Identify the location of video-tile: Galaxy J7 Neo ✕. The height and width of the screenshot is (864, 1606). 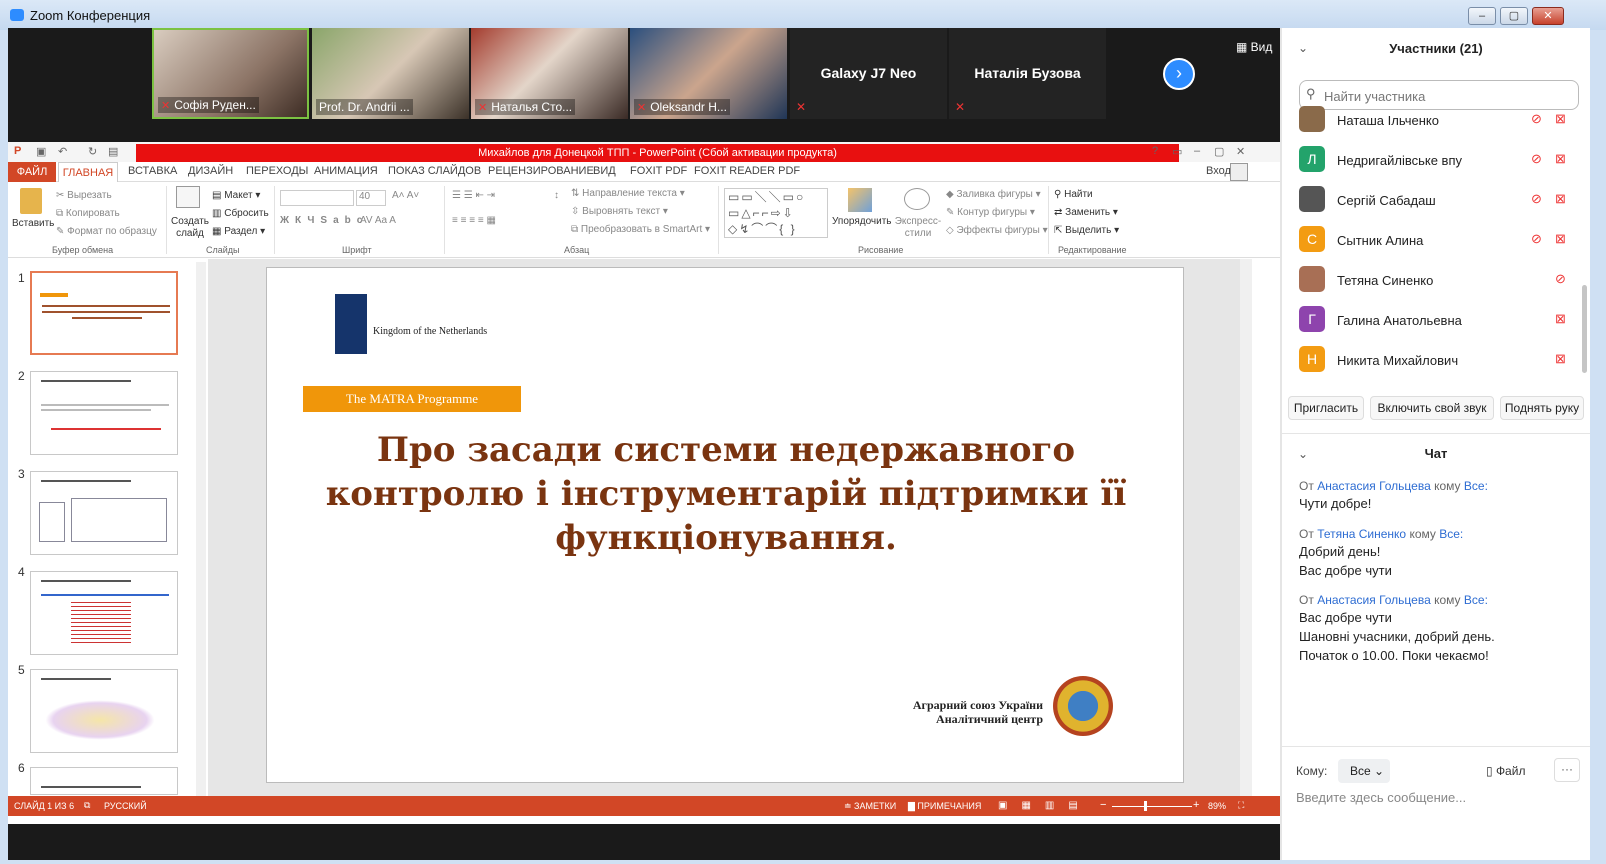
(868, 73).